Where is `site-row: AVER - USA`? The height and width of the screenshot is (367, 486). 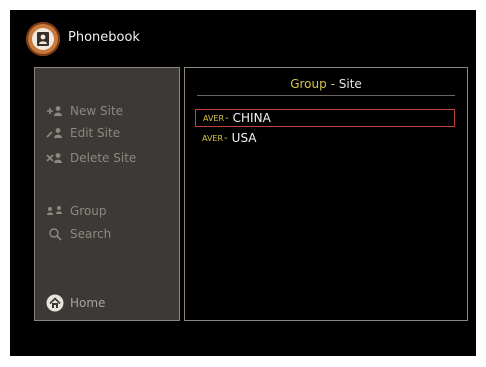
site-row: AVER - USA is located at coordinates (325, 138).